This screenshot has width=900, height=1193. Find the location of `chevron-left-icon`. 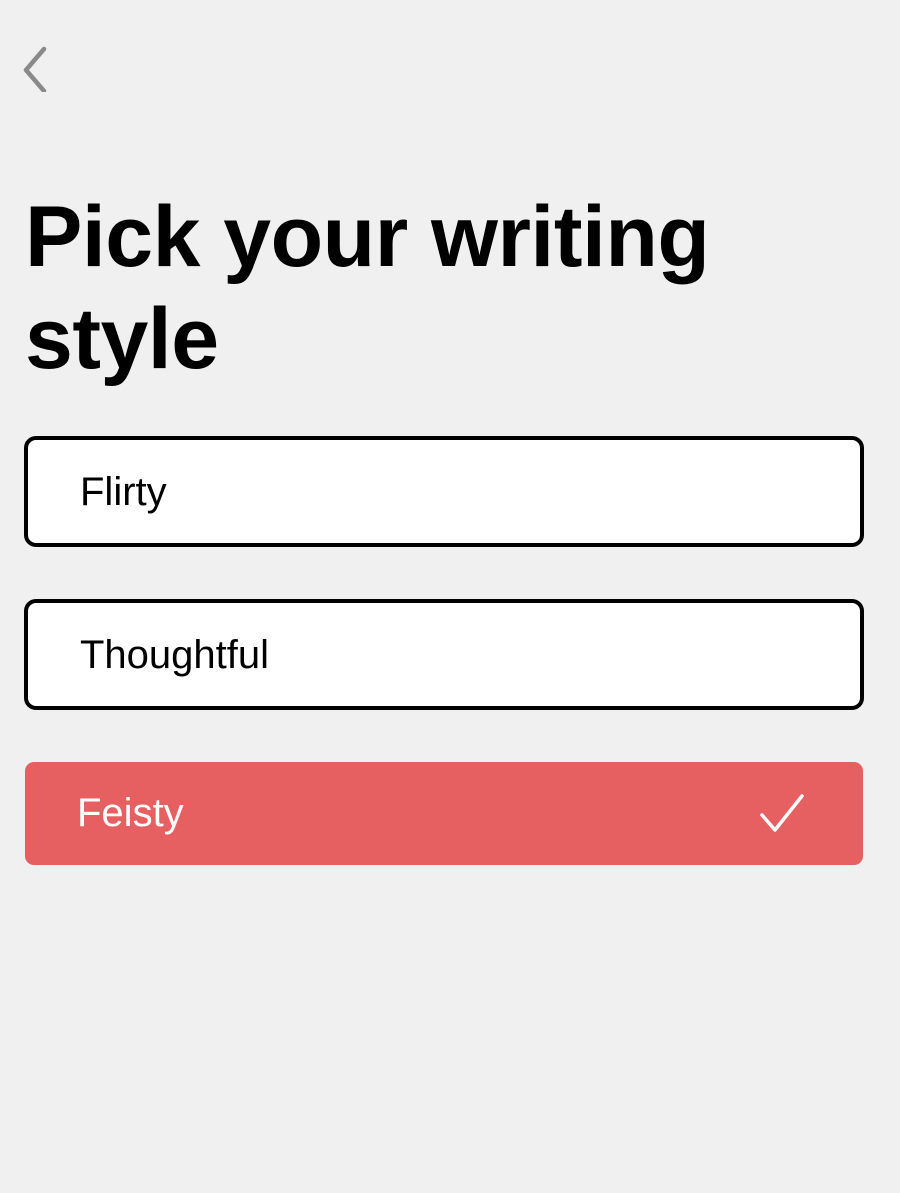

chevron-left-icon is located at coordinates (35, 69).